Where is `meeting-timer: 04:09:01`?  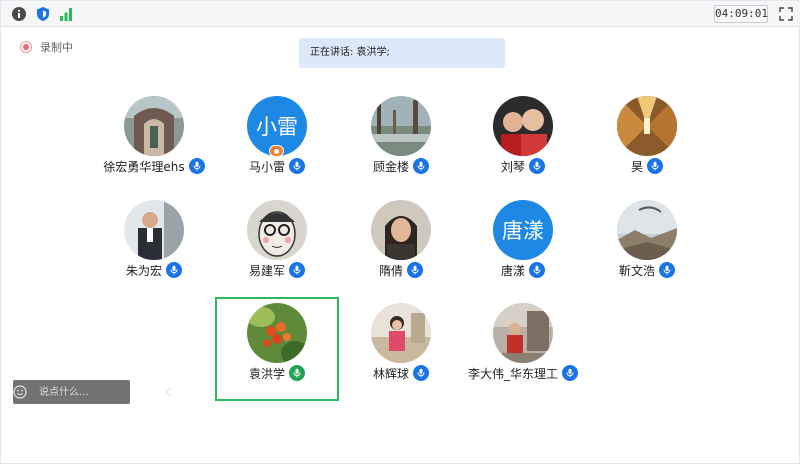
meeting-timer: 04:09:01 is located at coordinates (741, 14).